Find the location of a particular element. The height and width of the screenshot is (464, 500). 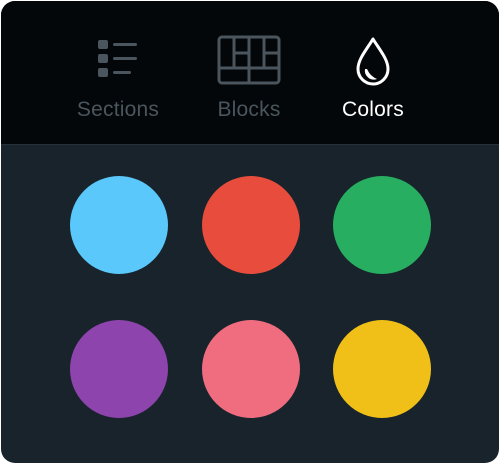

tab-sections: Sections is located at coordinates (118, 72).